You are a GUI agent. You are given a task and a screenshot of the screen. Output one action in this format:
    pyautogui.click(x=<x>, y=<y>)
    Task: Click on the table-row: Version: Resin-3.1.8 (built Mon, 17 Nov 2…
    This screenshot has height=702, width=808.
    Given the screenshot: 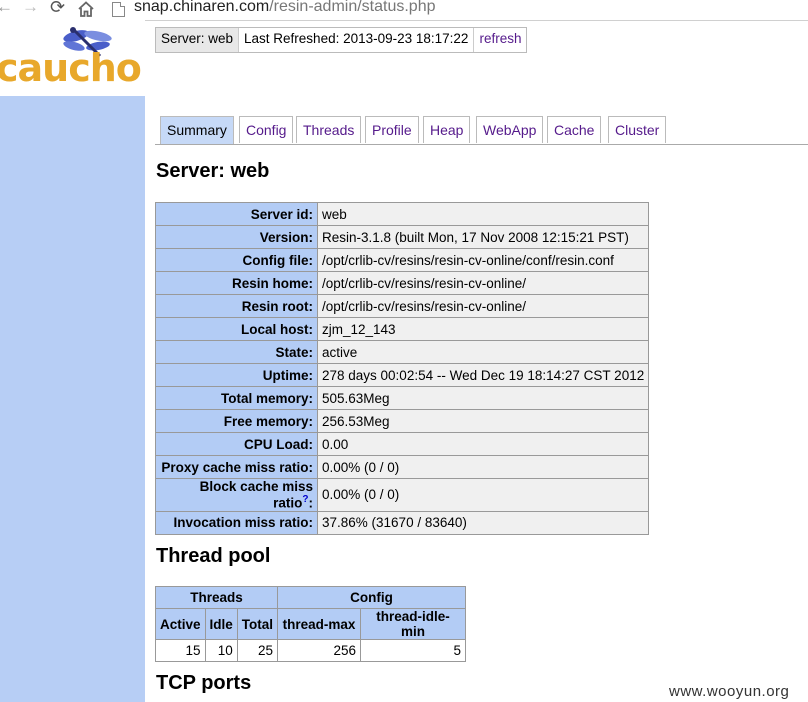 What is the action you would take?
    pyautogui.click(x=402, y=237)
    